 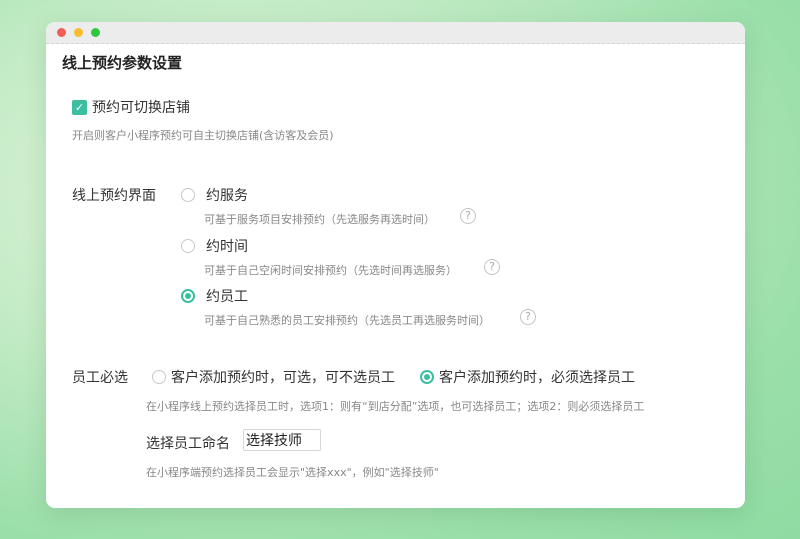 I want to click on staff-naming-label: 选择员工命名, so click(x=188, y=444).